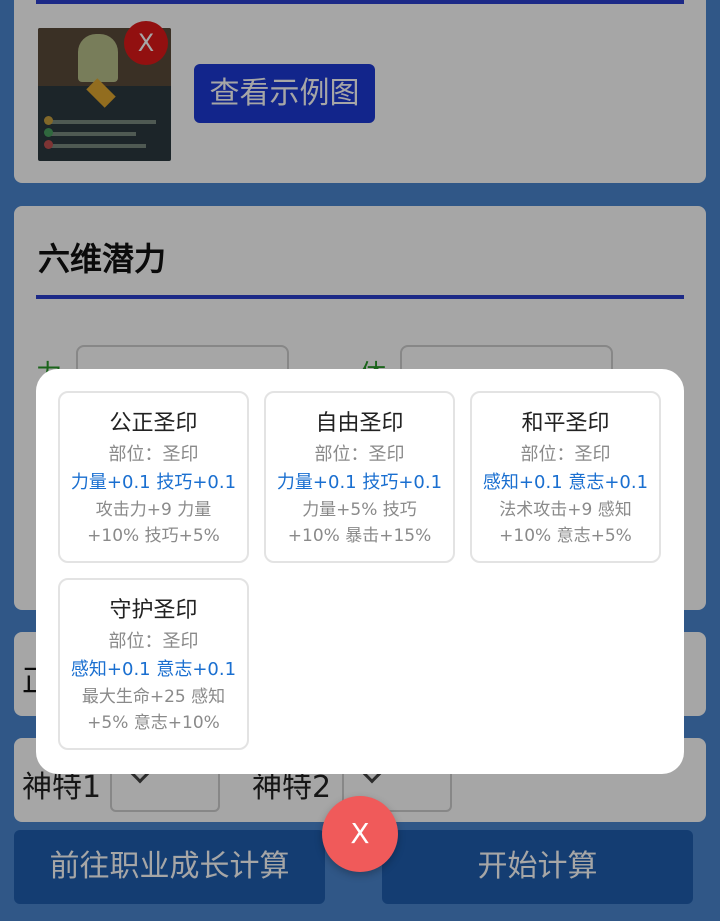 This screenshot has width=720, height=921. What do you see at coordinates (153, 710) in the screenshot?
I see `seal-description: 最大生命+25 感知+5% 意志+10%` at bounding box center [153, 710].